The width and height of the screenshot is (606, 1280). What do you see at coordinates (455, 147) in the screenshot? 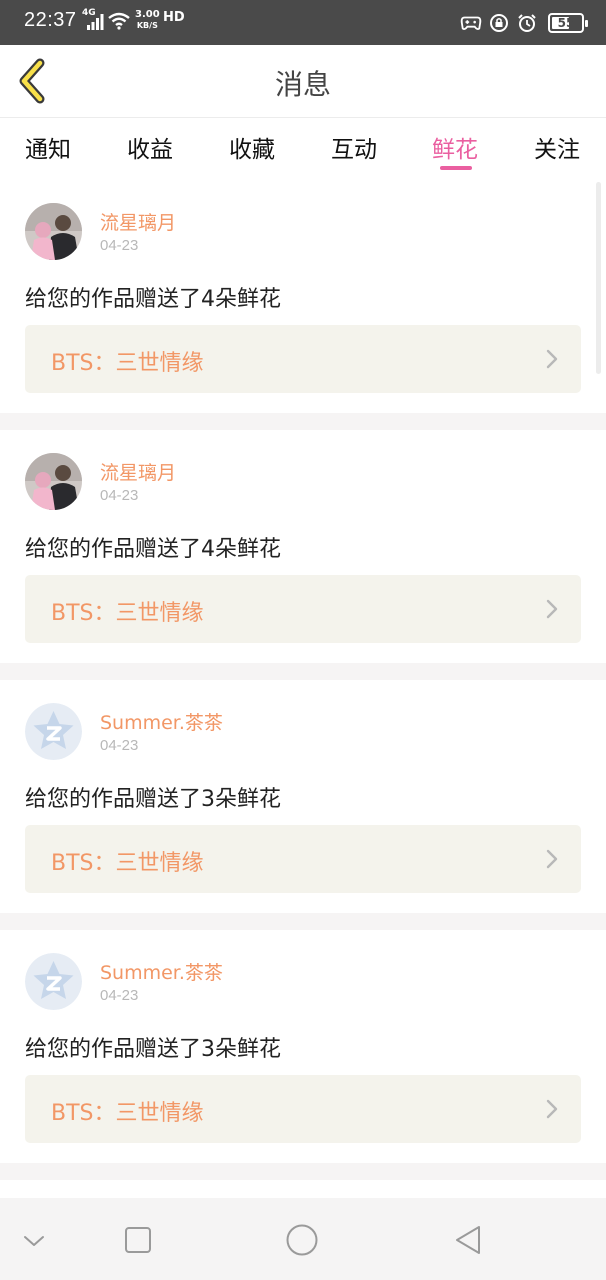
I see `tab-flowers: 鲜花` at bounding box center [455, 147].